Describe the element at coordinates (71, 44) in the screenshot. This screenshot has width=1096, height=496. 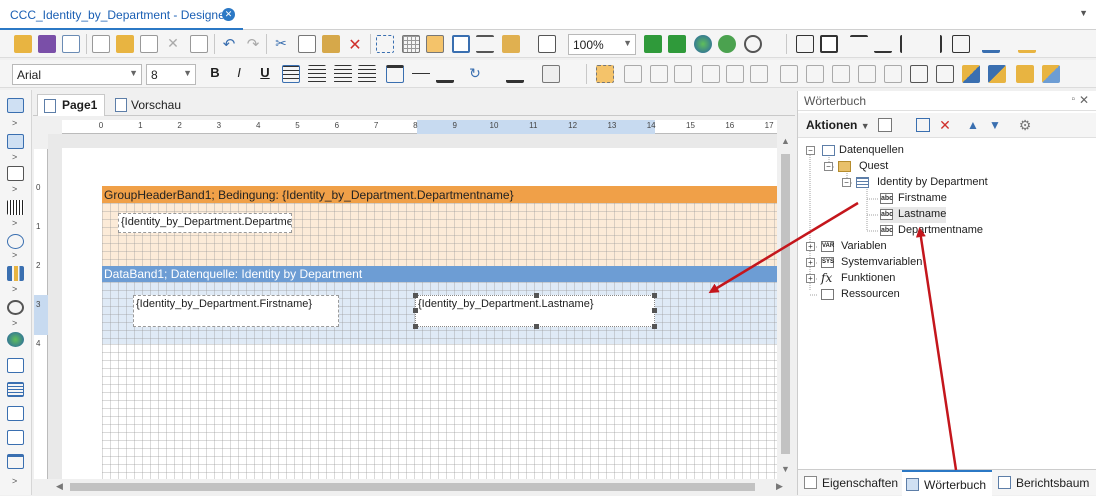
I see `print-preview-icon` at that location.